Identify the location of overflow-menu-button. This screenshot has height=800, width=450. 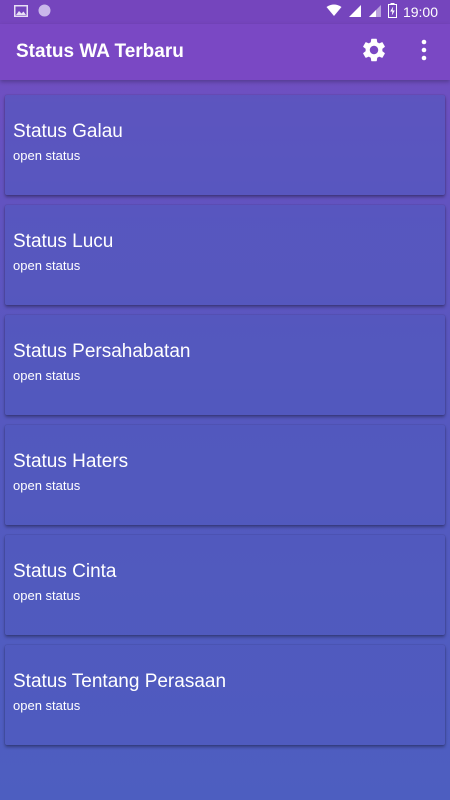
(424, 52).